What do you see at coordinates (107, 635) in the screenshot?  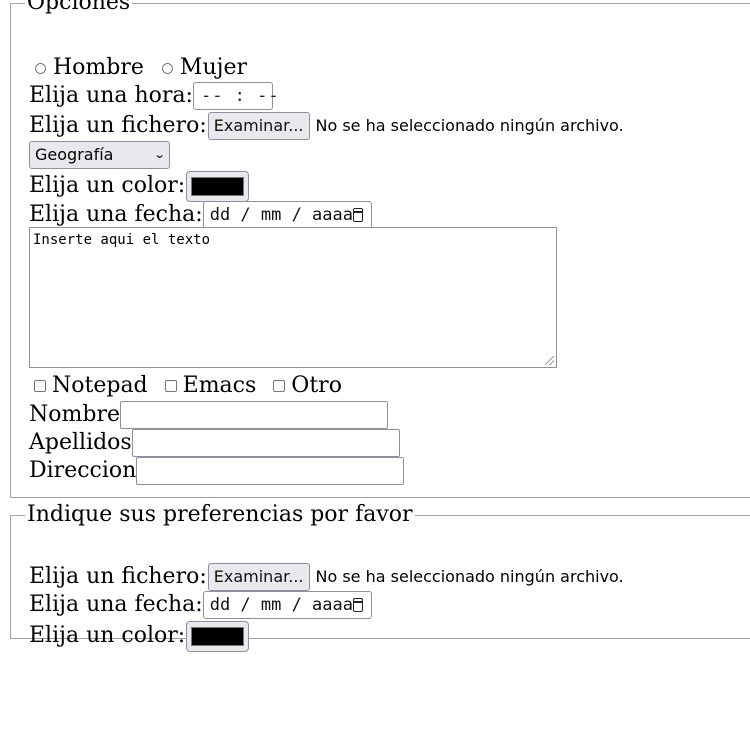 I see `color-label-2: Elija un color:` at bounding box center [107, 635].